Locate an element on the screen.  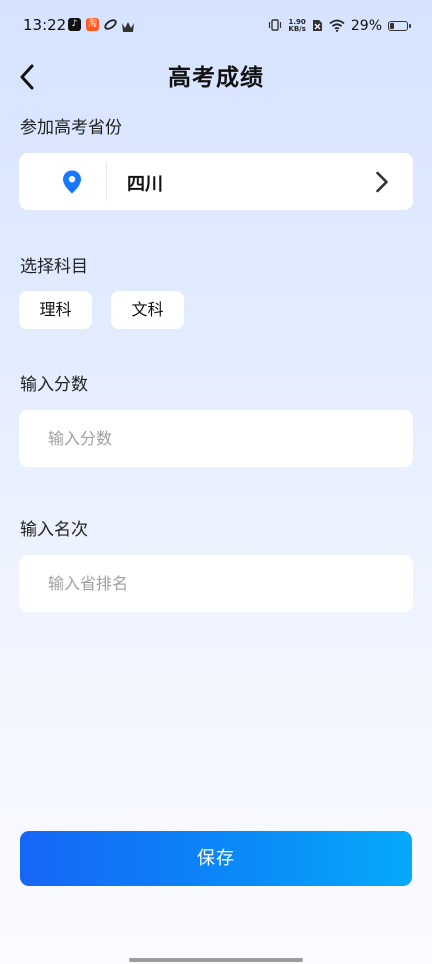
subject-option-arts: 文科 is located at coordinates (147, 310).